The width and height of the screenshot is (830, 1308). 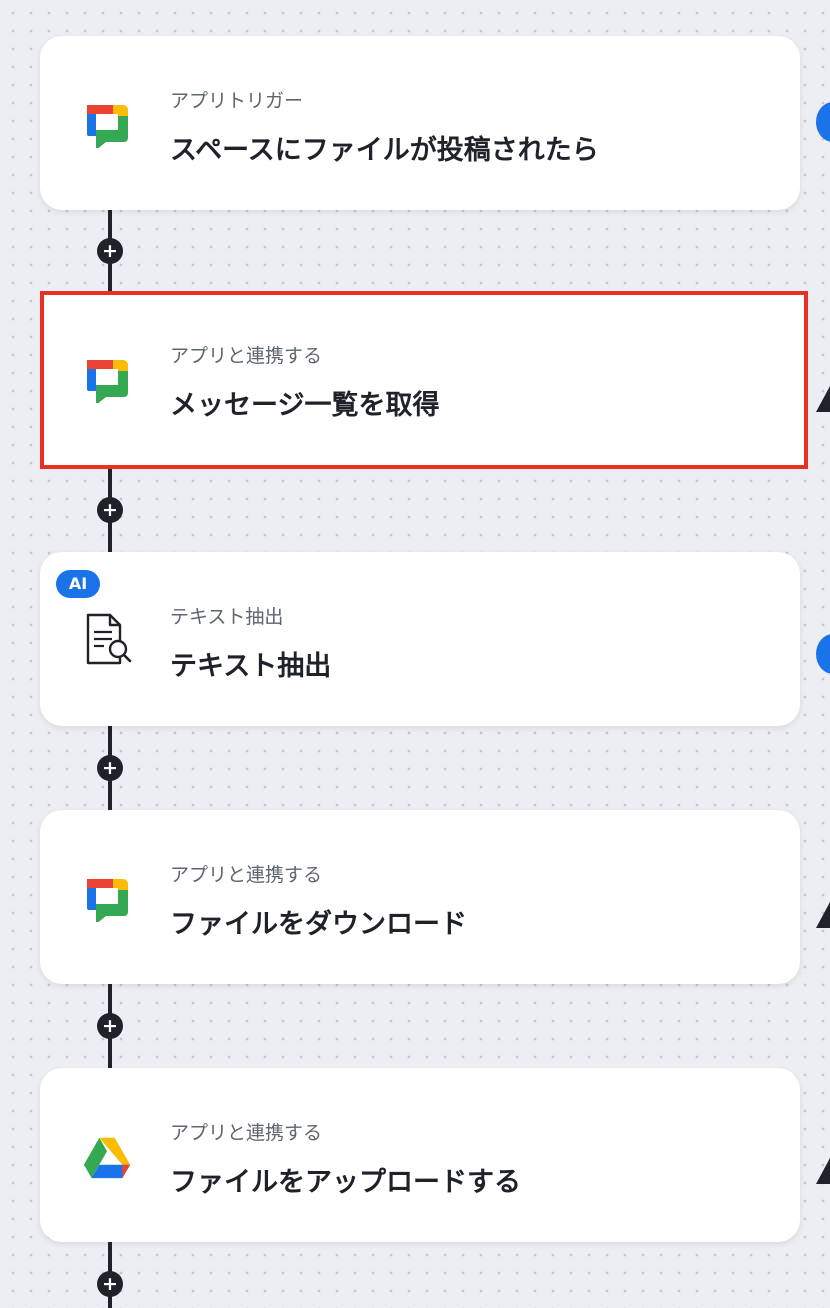 What do you see at coordinates (420, 123) in the screenshot?
I see `step-card-trigger: アプリトリガー スペースにファイルが投稿されたら` at bounding box center [420, 123].